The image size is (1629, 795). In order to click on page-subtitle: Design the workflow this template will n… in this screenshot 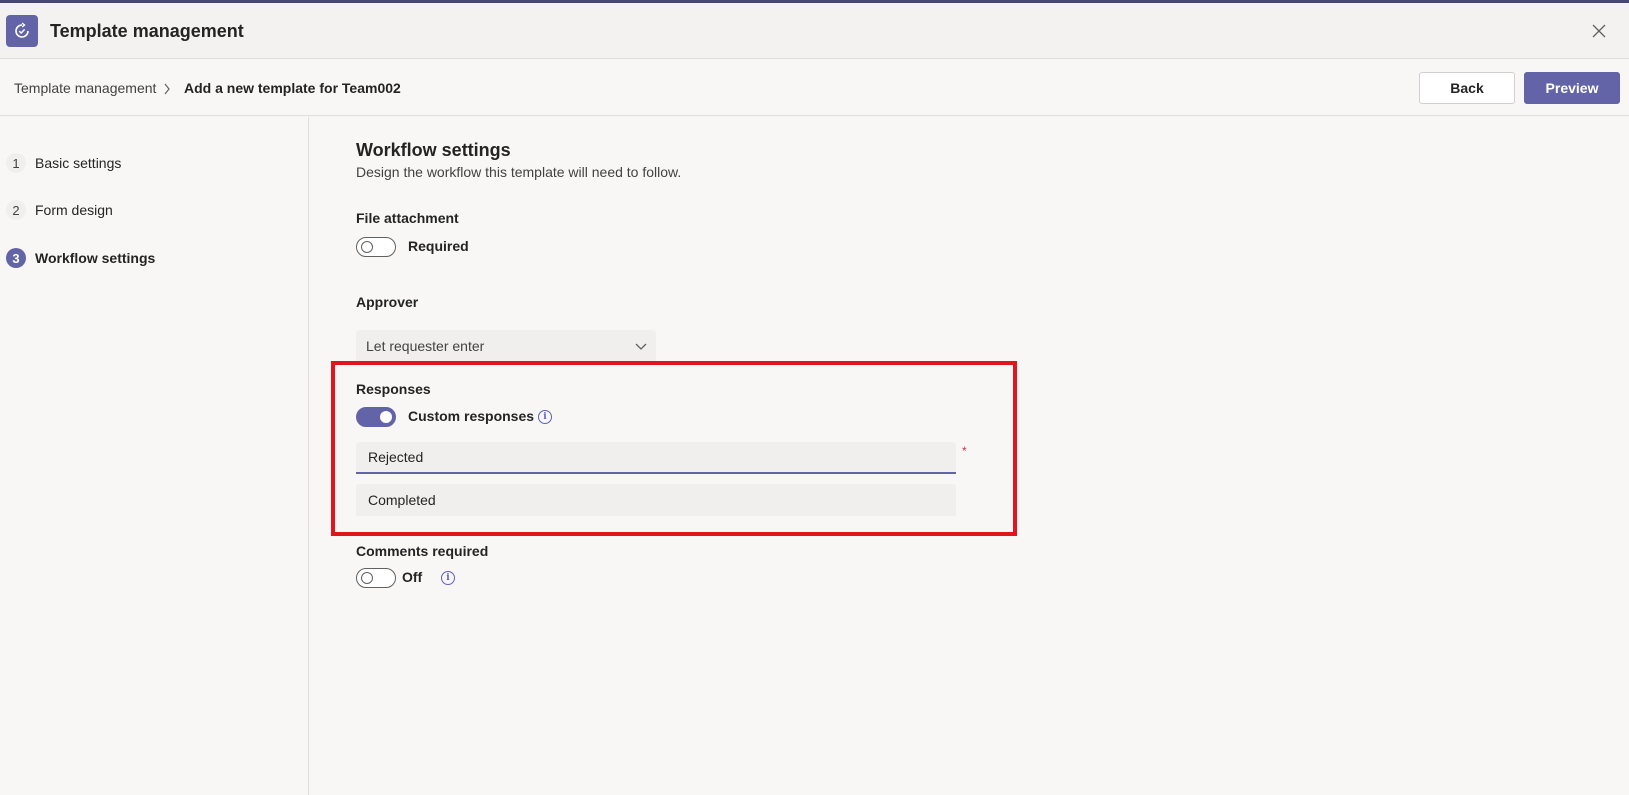, I will do `click(519, 172)`.